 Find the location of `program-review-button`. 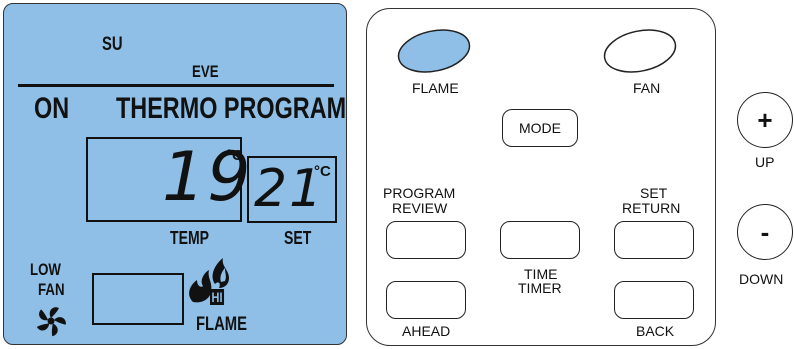

program-review-button is located at coordinates (426, 240).